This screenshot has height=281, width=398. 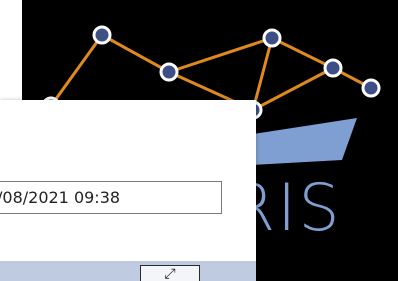 What do you see at coordinates (111, 197) in the screenshot?
I see `datetime-field: /08/2021 09:38` at bounding box center [111, 197].